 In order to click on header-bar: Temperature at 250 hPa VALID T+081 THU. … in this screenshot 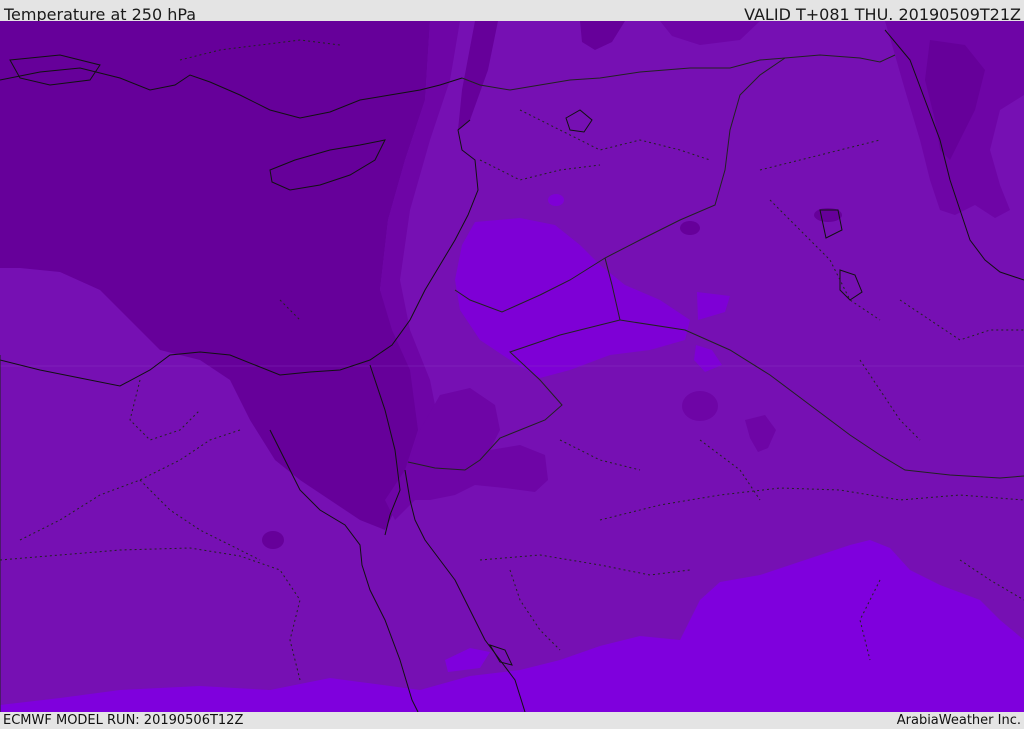, I will do `click(512, 12)`.